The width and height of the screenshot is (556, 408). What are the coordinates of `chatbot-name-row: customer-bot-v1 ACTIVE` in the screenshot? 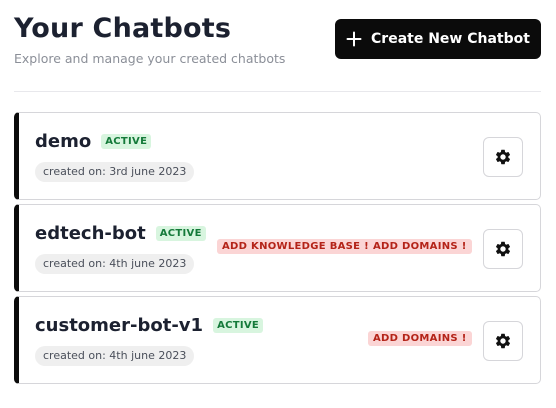 It's located at (149, 325).